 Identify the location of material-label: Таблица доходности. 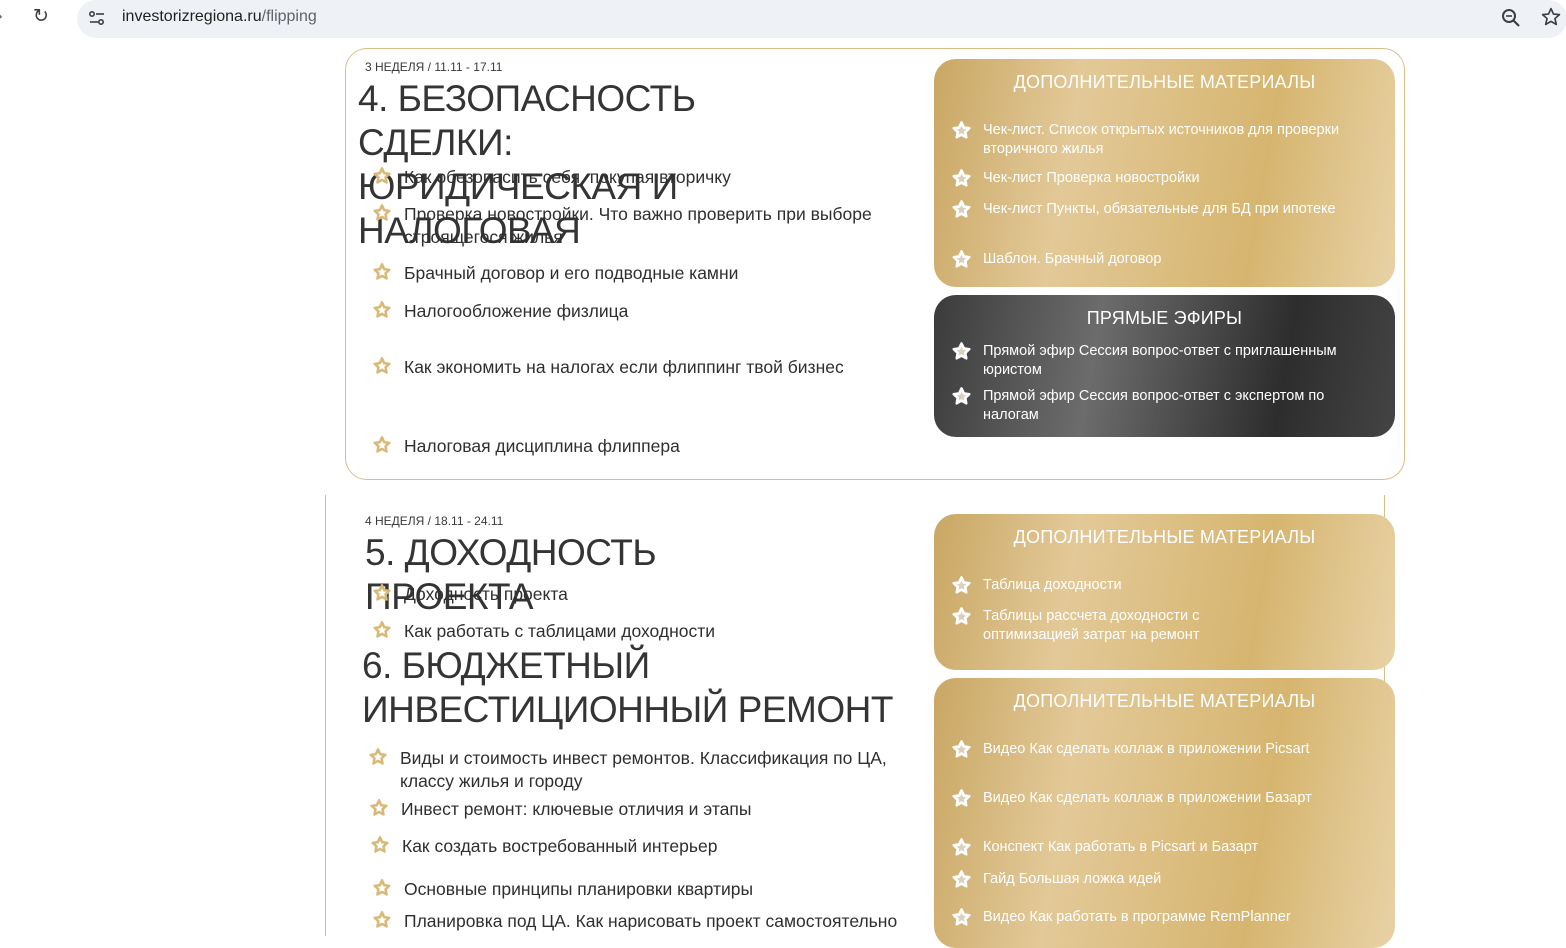
(1052, 585).